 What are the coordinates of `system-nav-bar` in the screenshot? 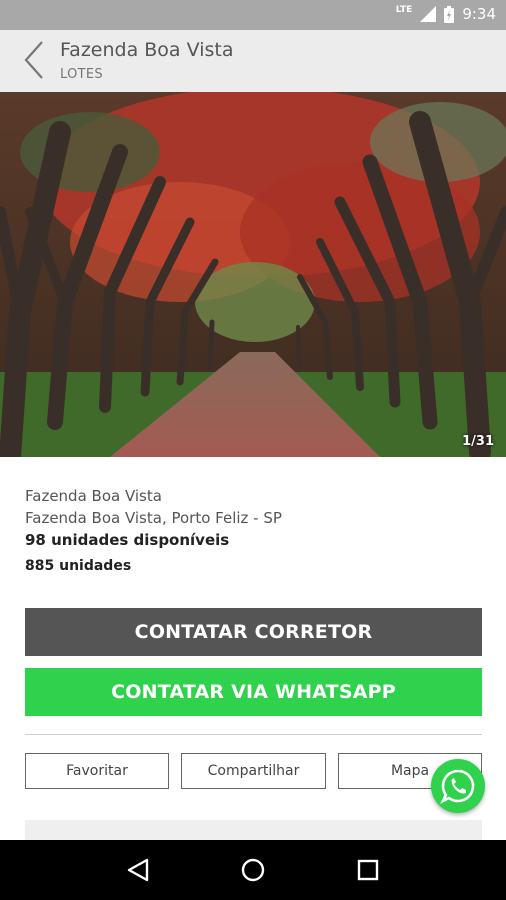 It's located at (253, 870).